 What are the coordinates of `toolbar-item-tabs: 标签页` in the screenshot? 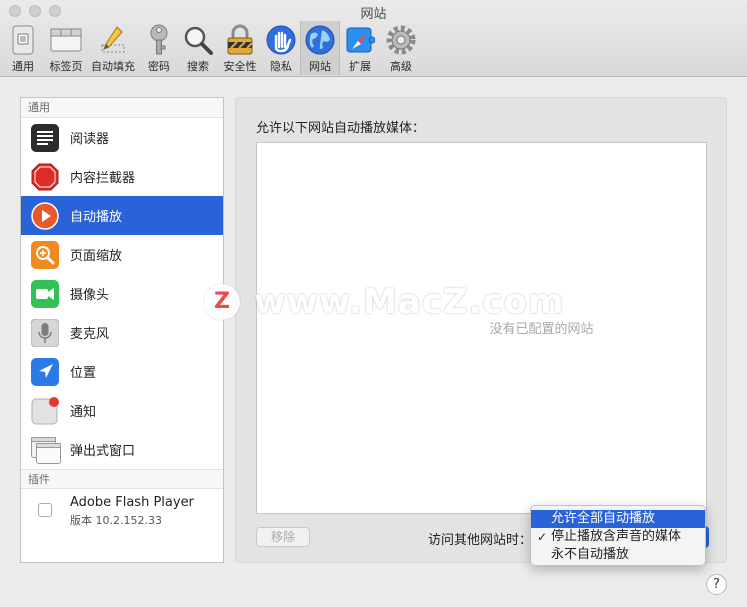 It's located at (66, 48).